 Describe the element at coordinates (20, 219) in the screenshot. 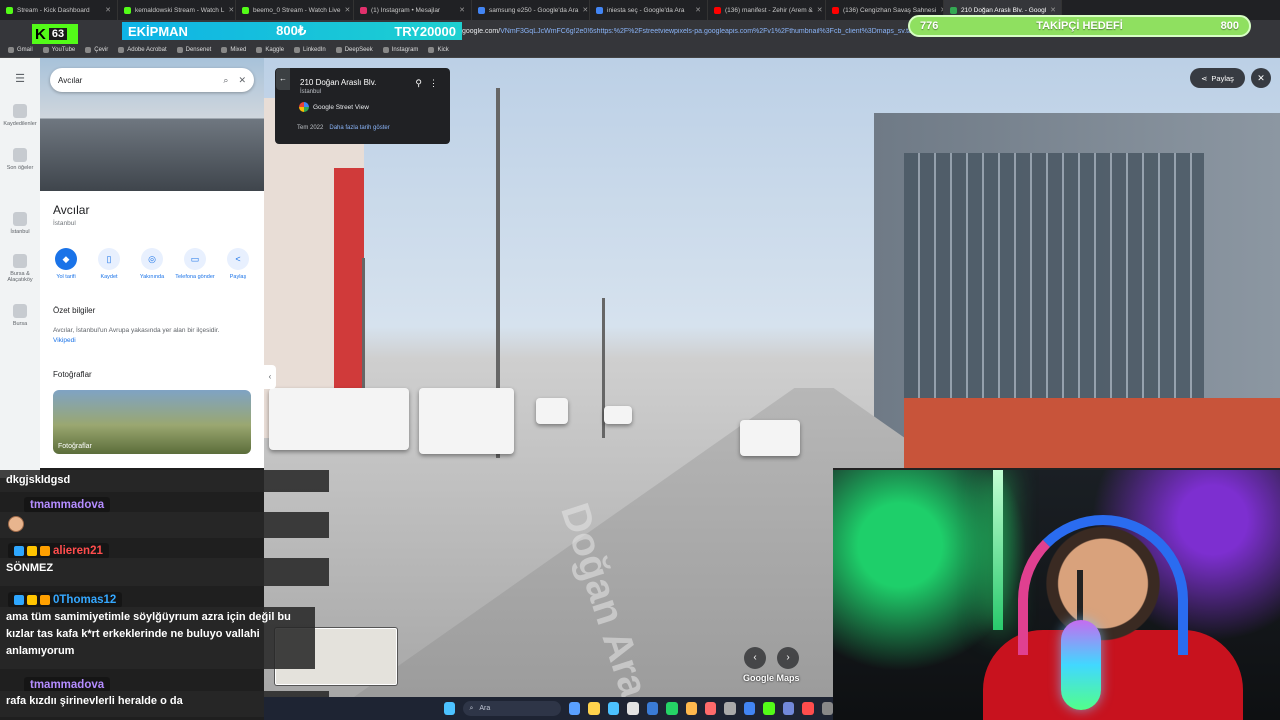

I see `rail-item-icon` at that location.